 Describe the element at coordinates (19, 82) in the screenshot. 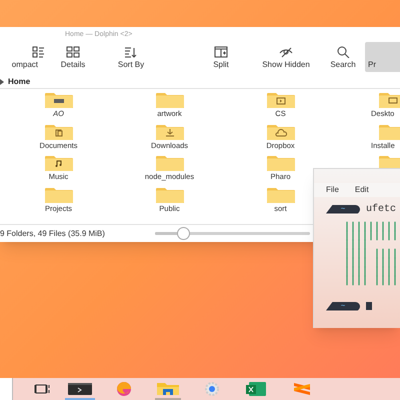

I see `breadcrumb-link: Home` at that location.